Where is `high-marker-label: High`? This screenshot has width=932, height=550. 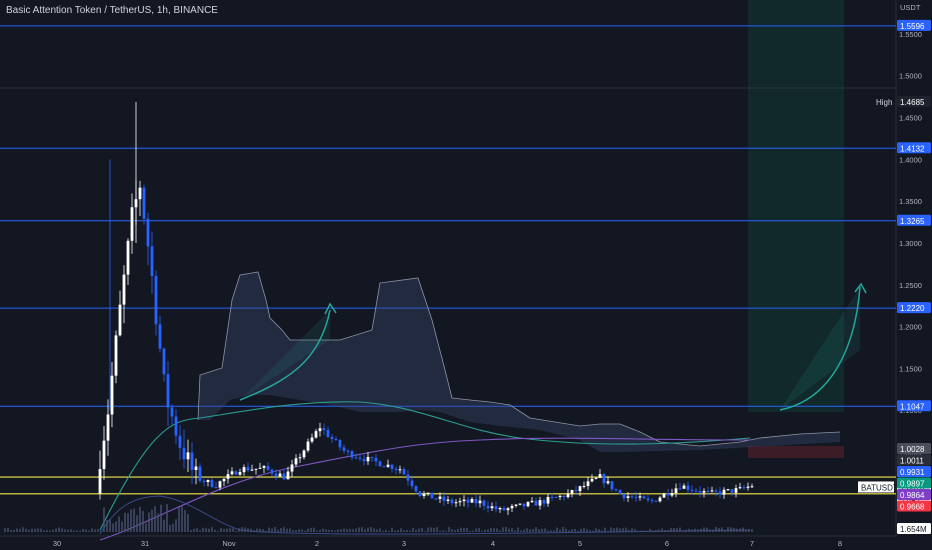
high-marker-label: High is located at coordinates (884, 102).